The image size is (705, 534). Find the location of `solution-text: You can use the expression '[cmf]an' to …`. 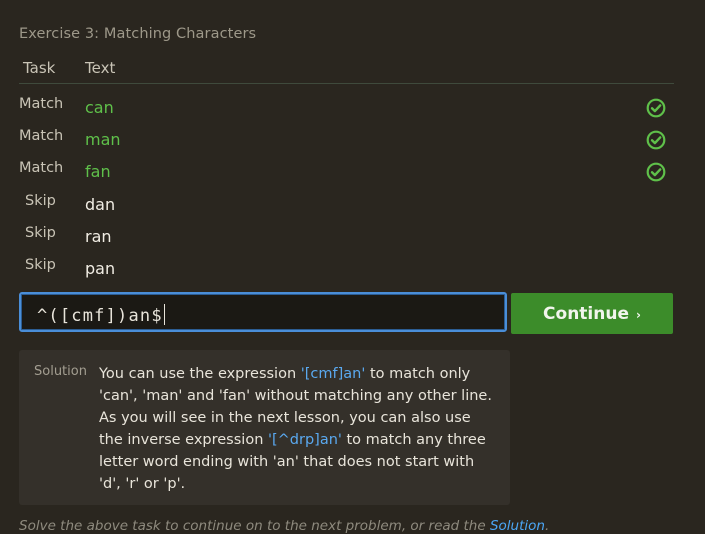

solution-text: You can use the expression '[cmf]an' to … is located at coordinates (295, 429).